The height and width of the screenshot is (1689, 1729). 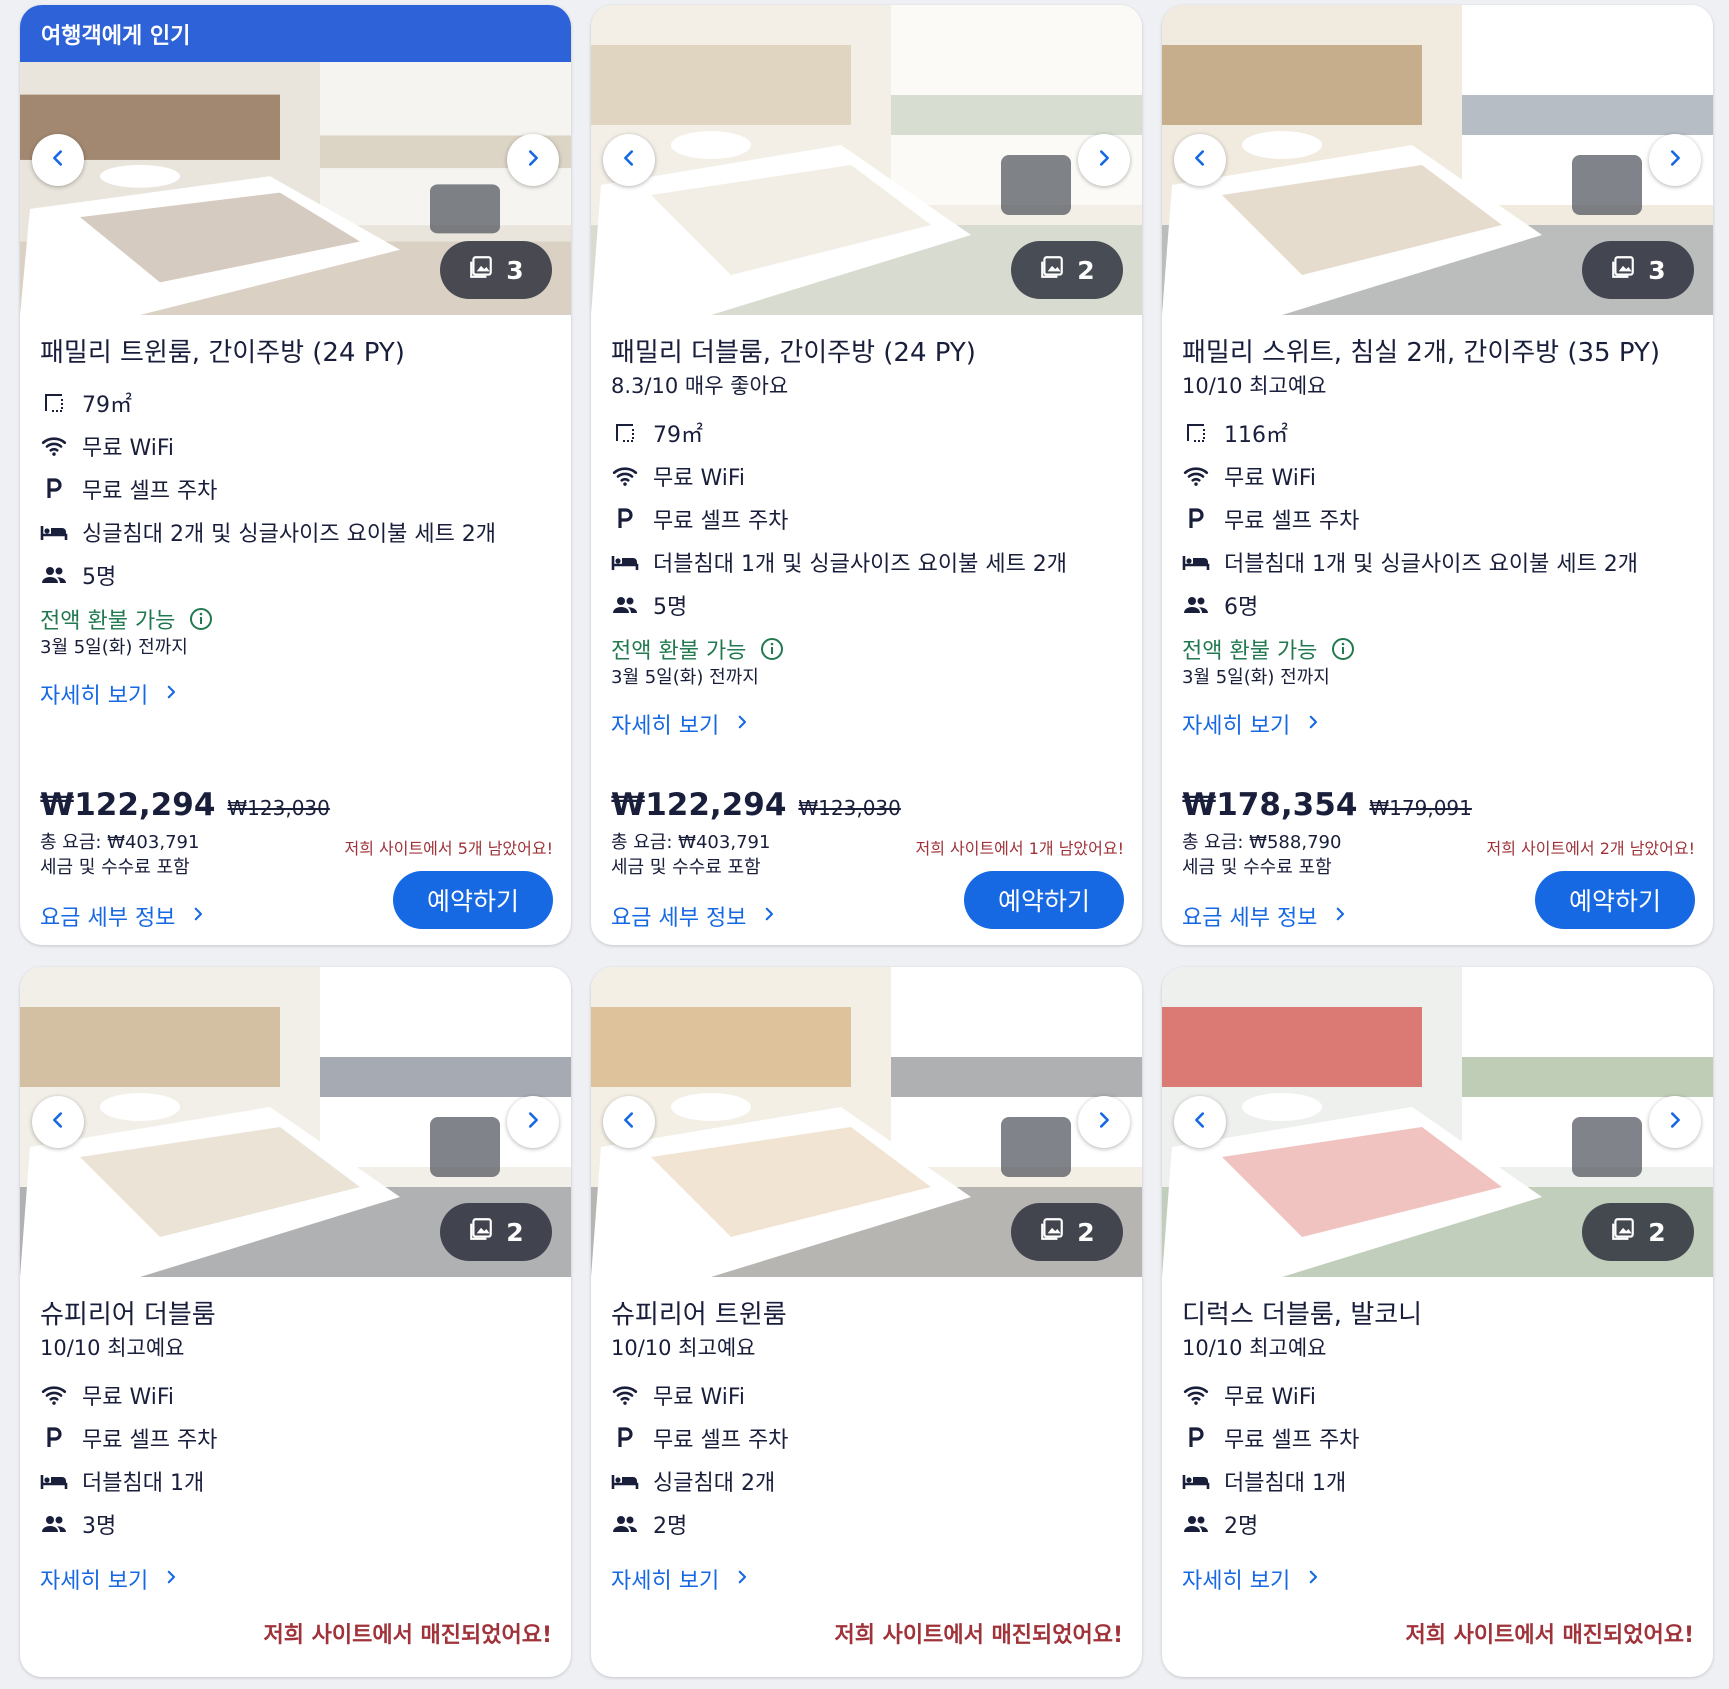 What do you see at coordinates (99, 577) in the screenshot?
I see `amenity-label: 5명` at bounding box center [99, 577].